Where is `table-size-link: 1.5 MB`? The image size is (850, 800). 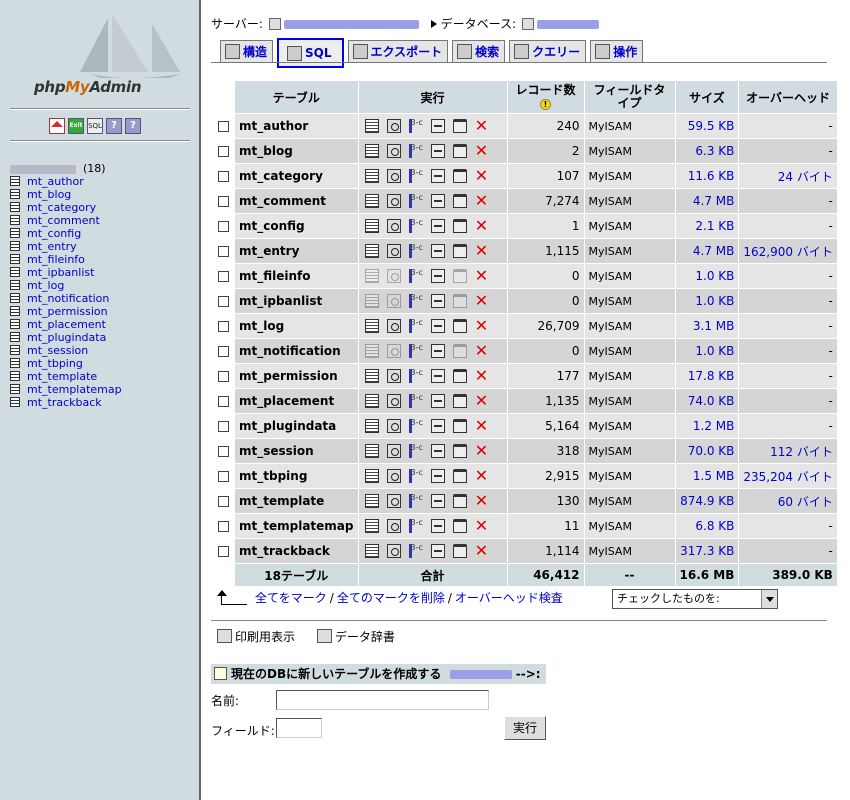
table-size-link: 1.5 MB is located at coordinates (707, 476).